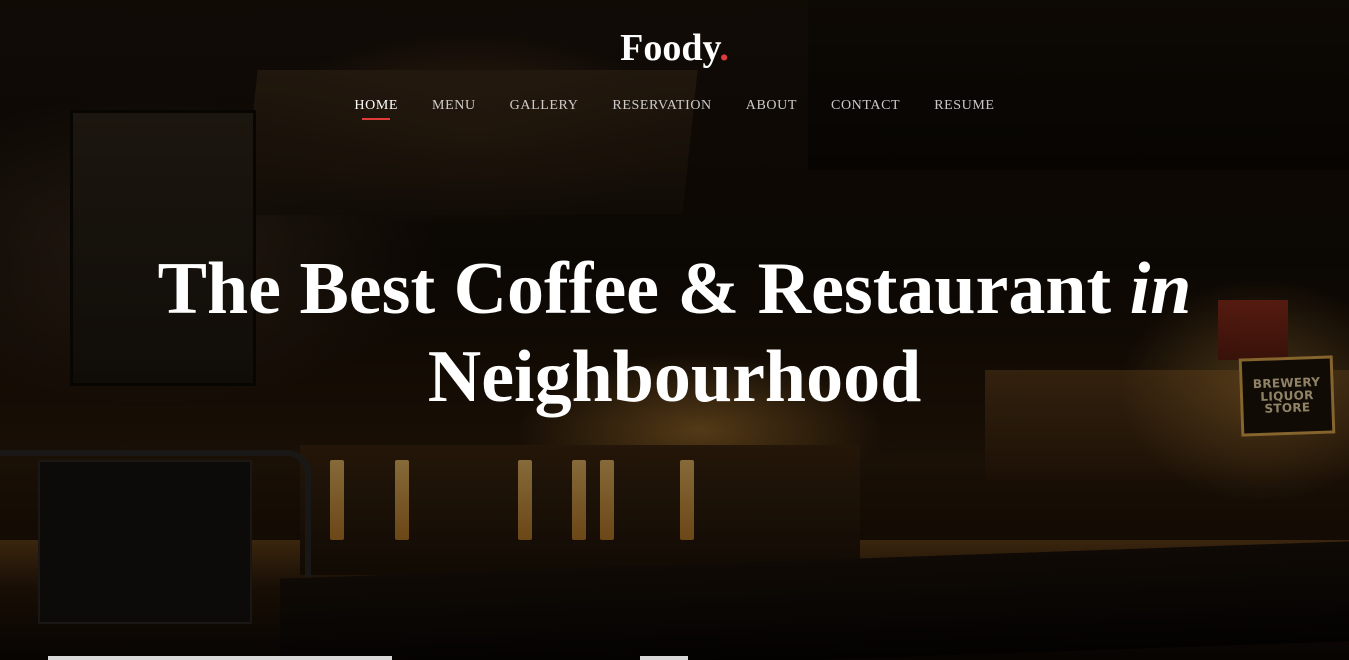 The width and height of the screenshot is (1349, 660). What do you see at coordinates (376, 108) in the screenshot?
I see `nav-item-home: HOME` at bounding box center [376, 108].